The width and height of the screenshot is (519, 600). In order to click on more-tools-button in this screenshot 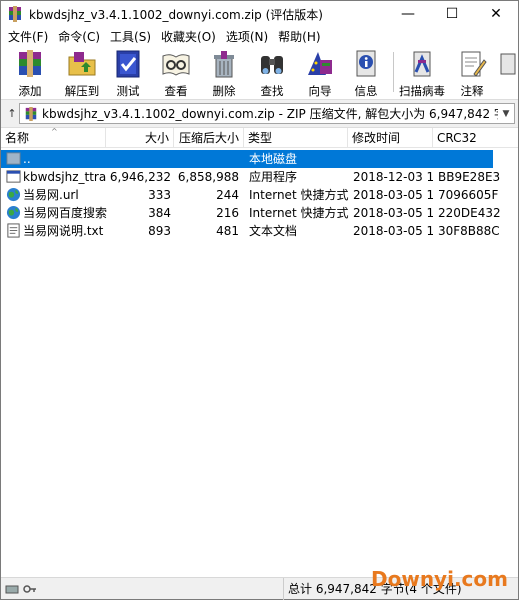, I will do `click(506, 73)`.